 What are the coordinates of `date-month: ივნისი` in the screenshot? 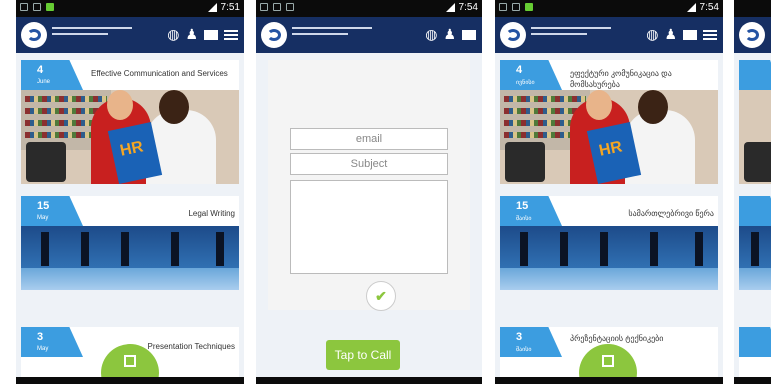 It's located at (525, 83).